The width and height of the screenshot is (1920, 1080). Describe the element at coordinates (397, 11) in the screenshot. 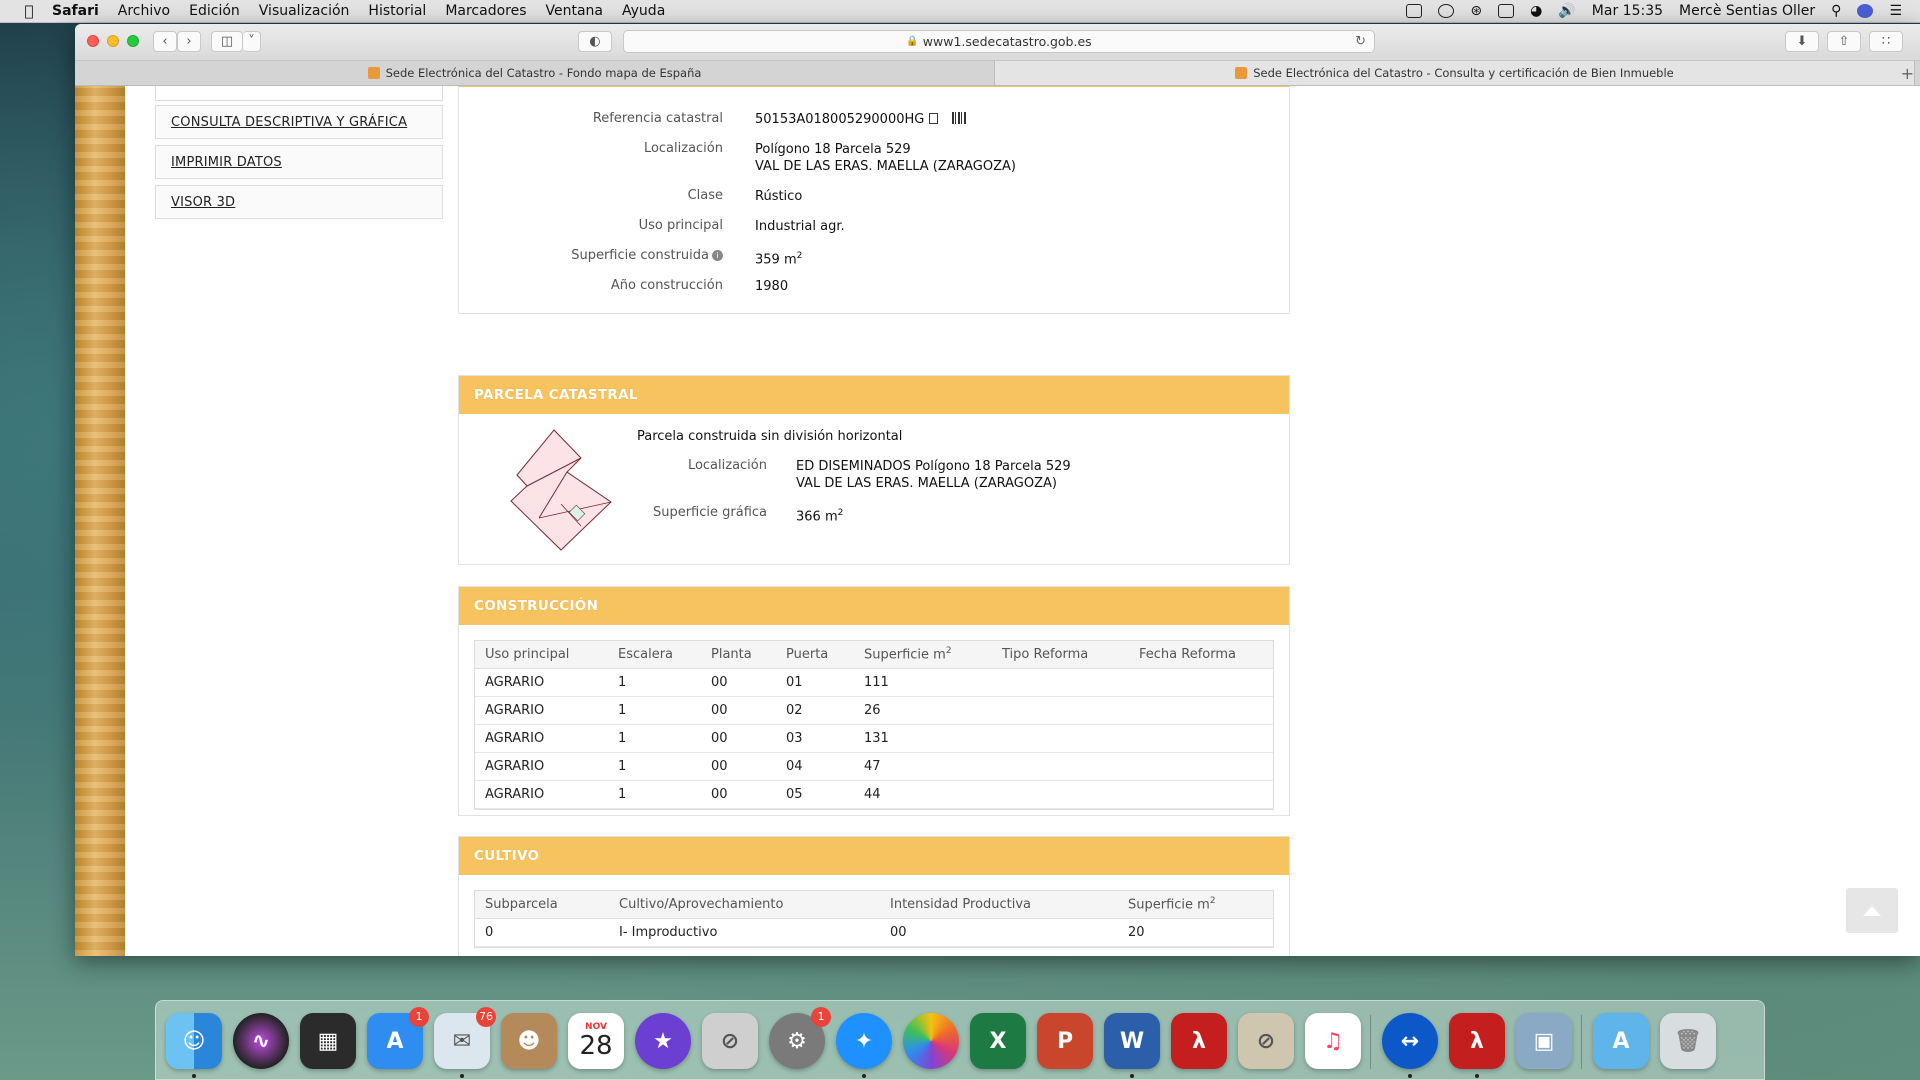

I see `menu-historial: Historial` at that location.